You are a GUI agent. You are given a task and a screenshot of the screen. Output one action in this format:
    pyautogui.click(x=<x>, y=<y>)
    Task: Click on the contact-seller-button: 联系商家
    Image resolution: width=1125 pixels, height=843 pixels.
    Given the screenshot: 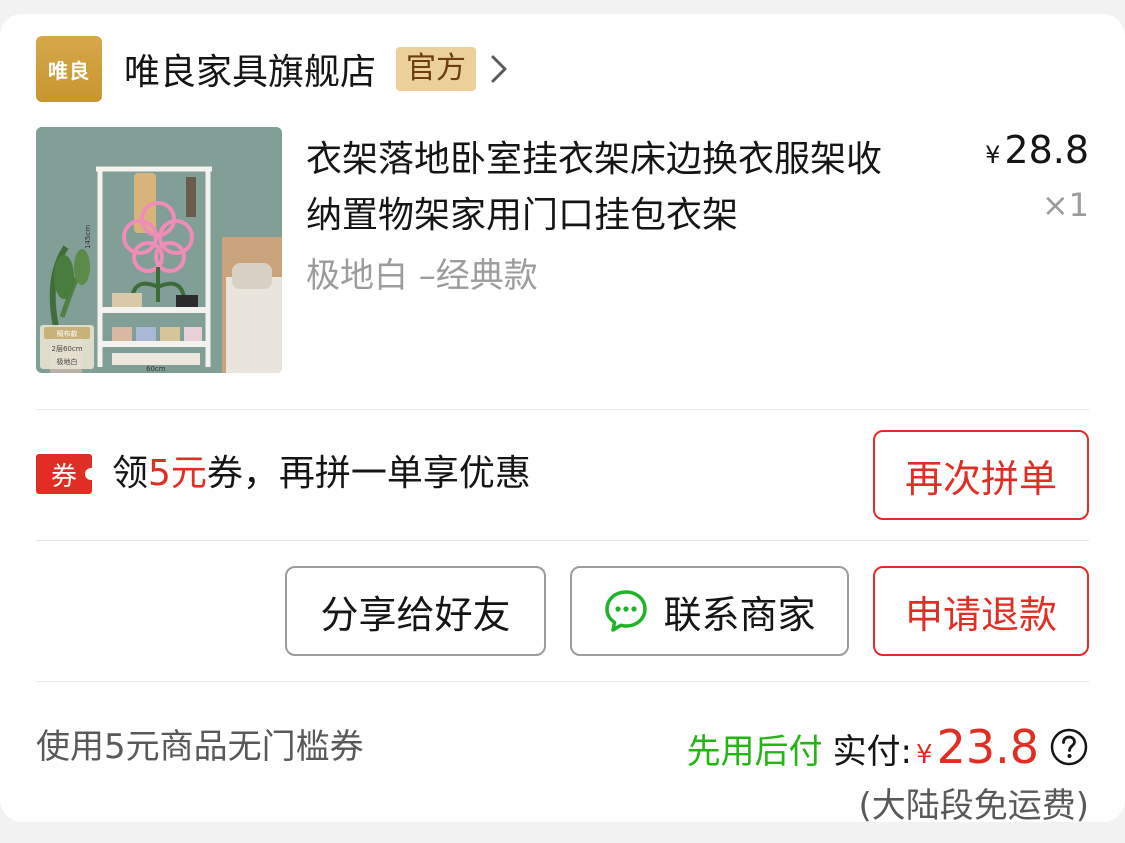 What is the action you would take?
    pyautogui.click(x=709, y=611)
    